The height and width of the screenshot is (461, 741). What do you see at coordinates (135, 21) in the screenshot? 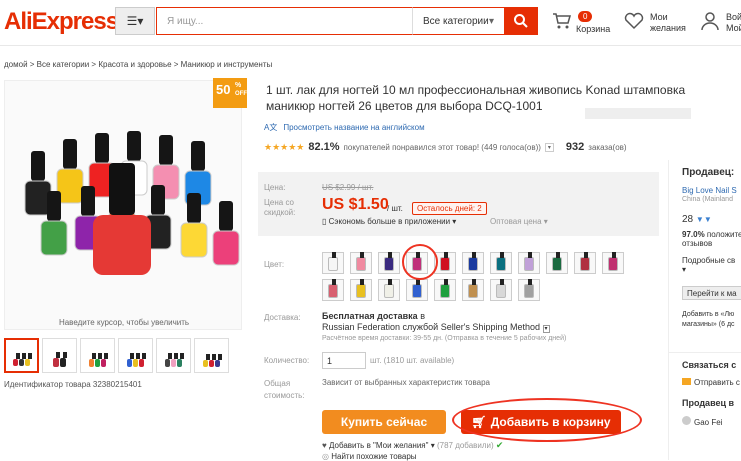
I see `category-menu-button: ☰▾` at bounding box center [135, 21].